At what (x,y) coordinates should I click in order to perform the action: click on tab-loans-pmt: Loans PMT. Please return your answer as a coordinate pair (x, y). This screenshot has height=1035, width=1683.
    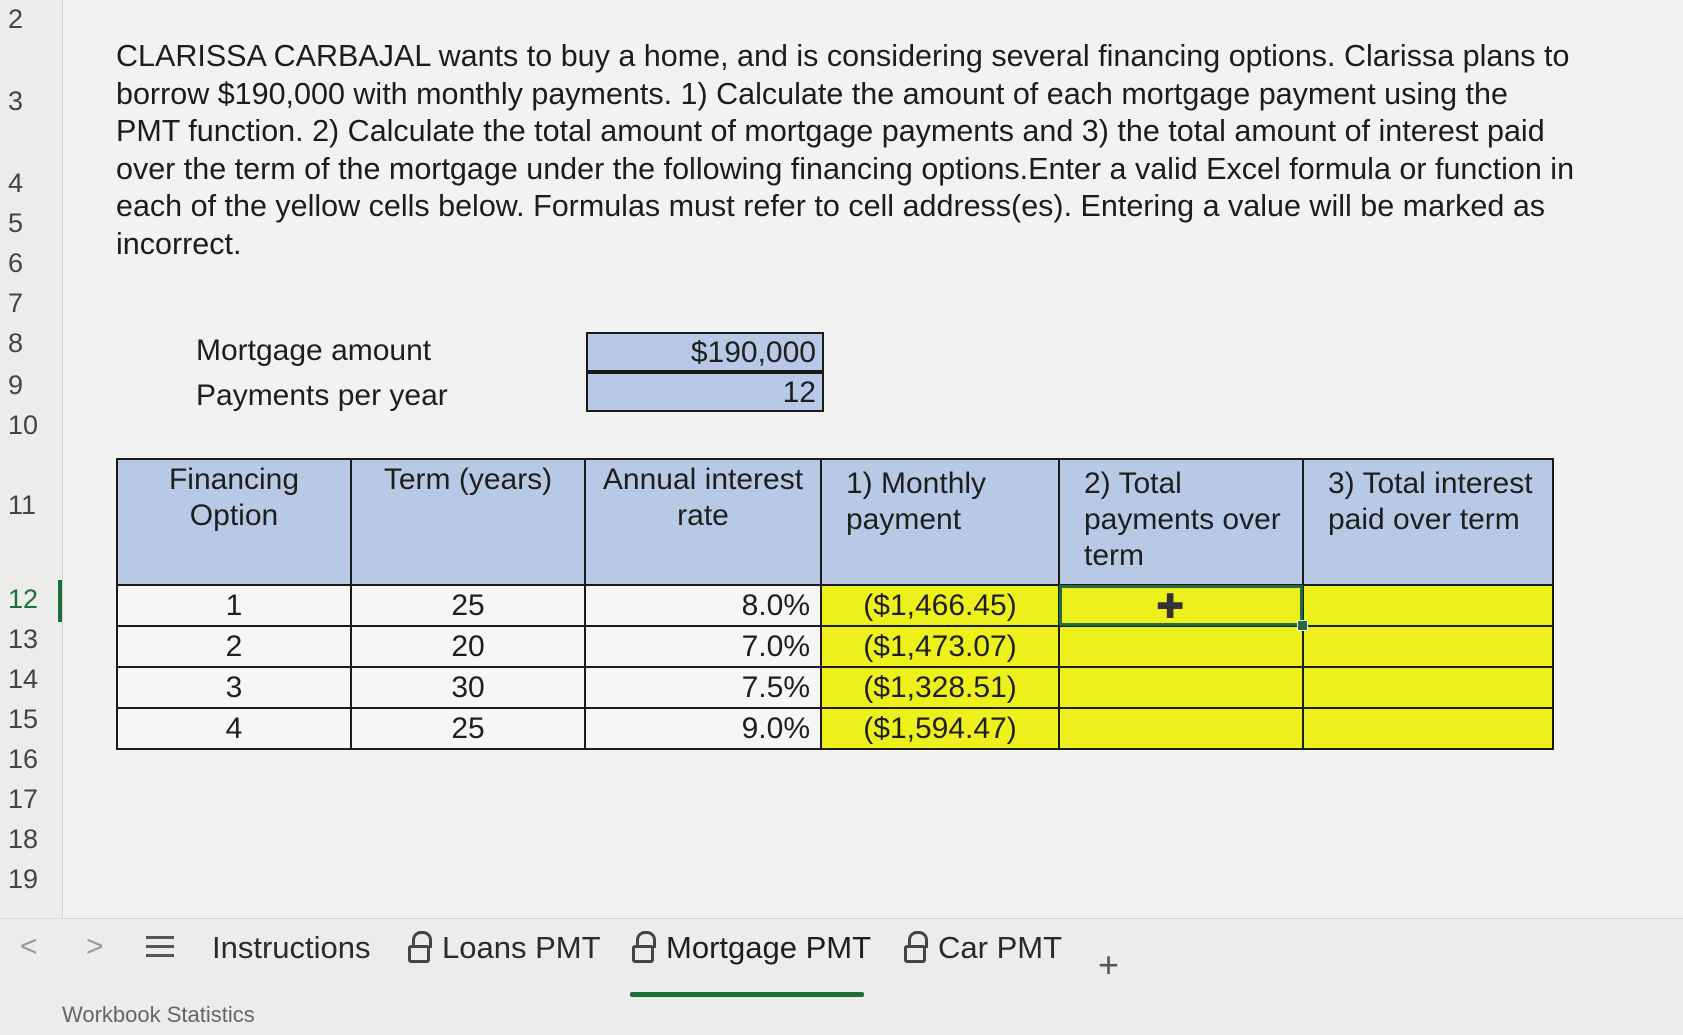
    Looking at the image, I should click on (504, 948).